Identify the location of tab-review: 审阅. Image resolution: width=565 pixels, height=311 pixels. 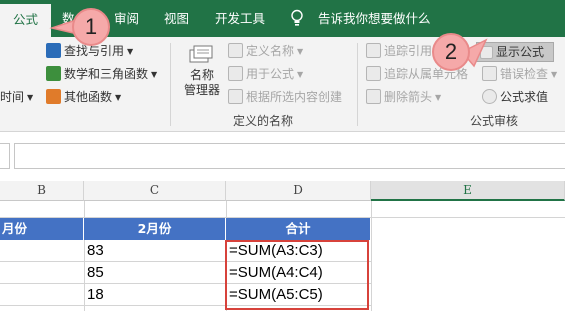
(126, 18).